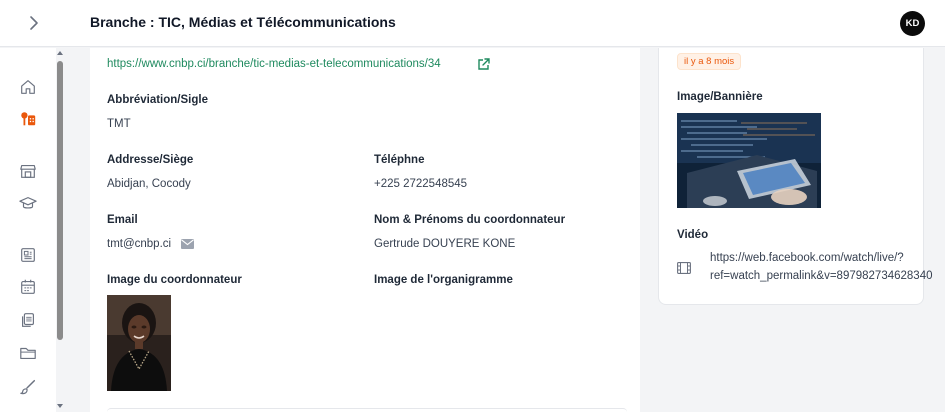  Describe the element at coordinates (421, 184) in the screenshot. I see `phone-value: +225 2722548545` at that location.